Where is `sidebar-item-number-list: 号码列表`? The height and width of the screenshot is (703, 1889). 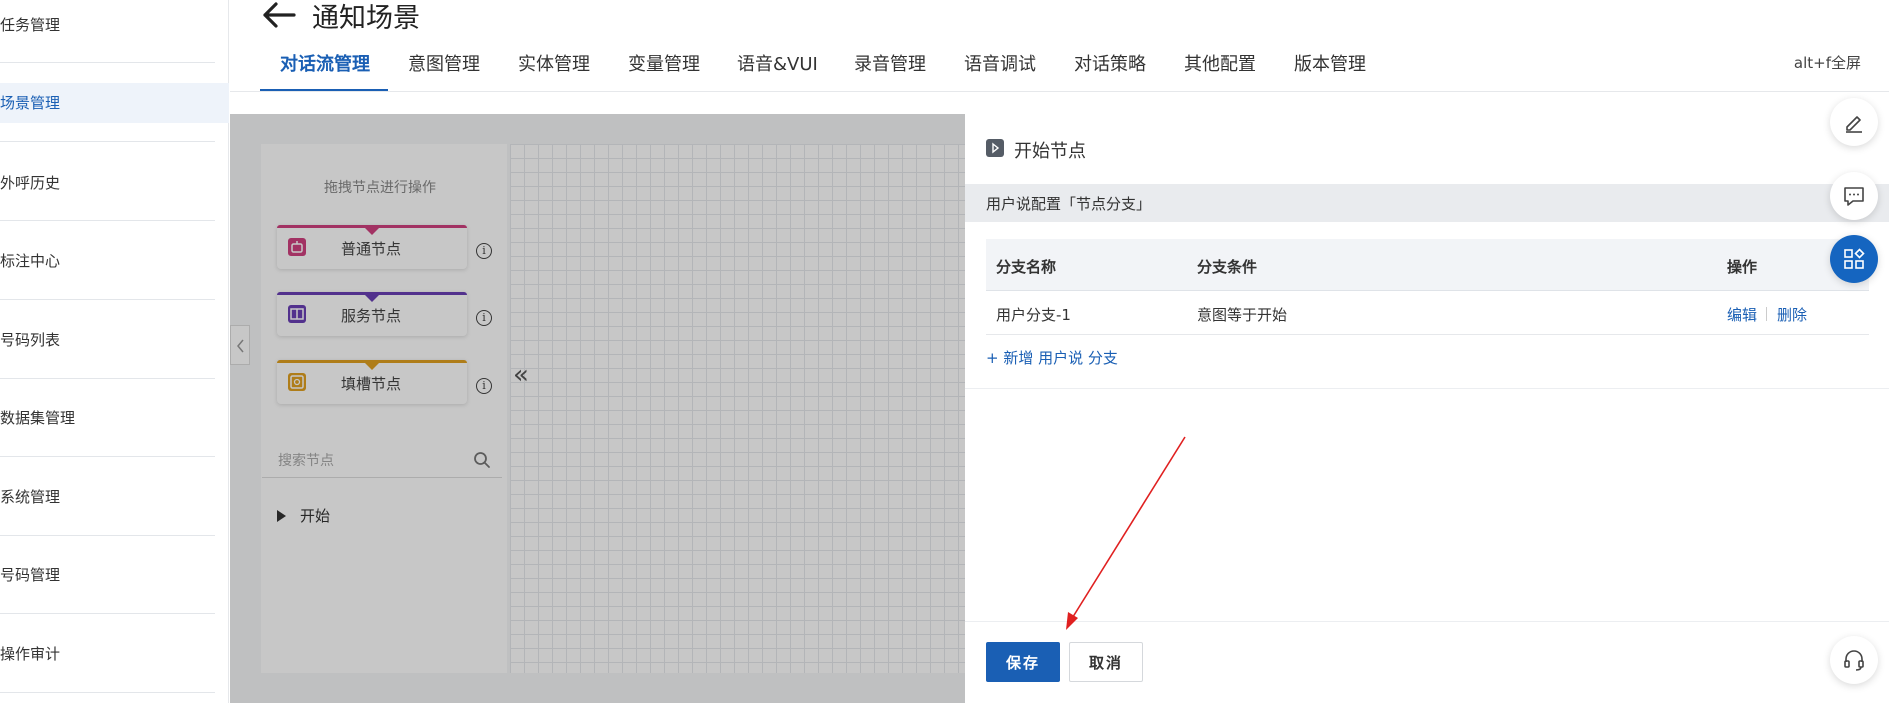
sidebar-item-number-list: 号码列表 is located at coordinates (107, 340).